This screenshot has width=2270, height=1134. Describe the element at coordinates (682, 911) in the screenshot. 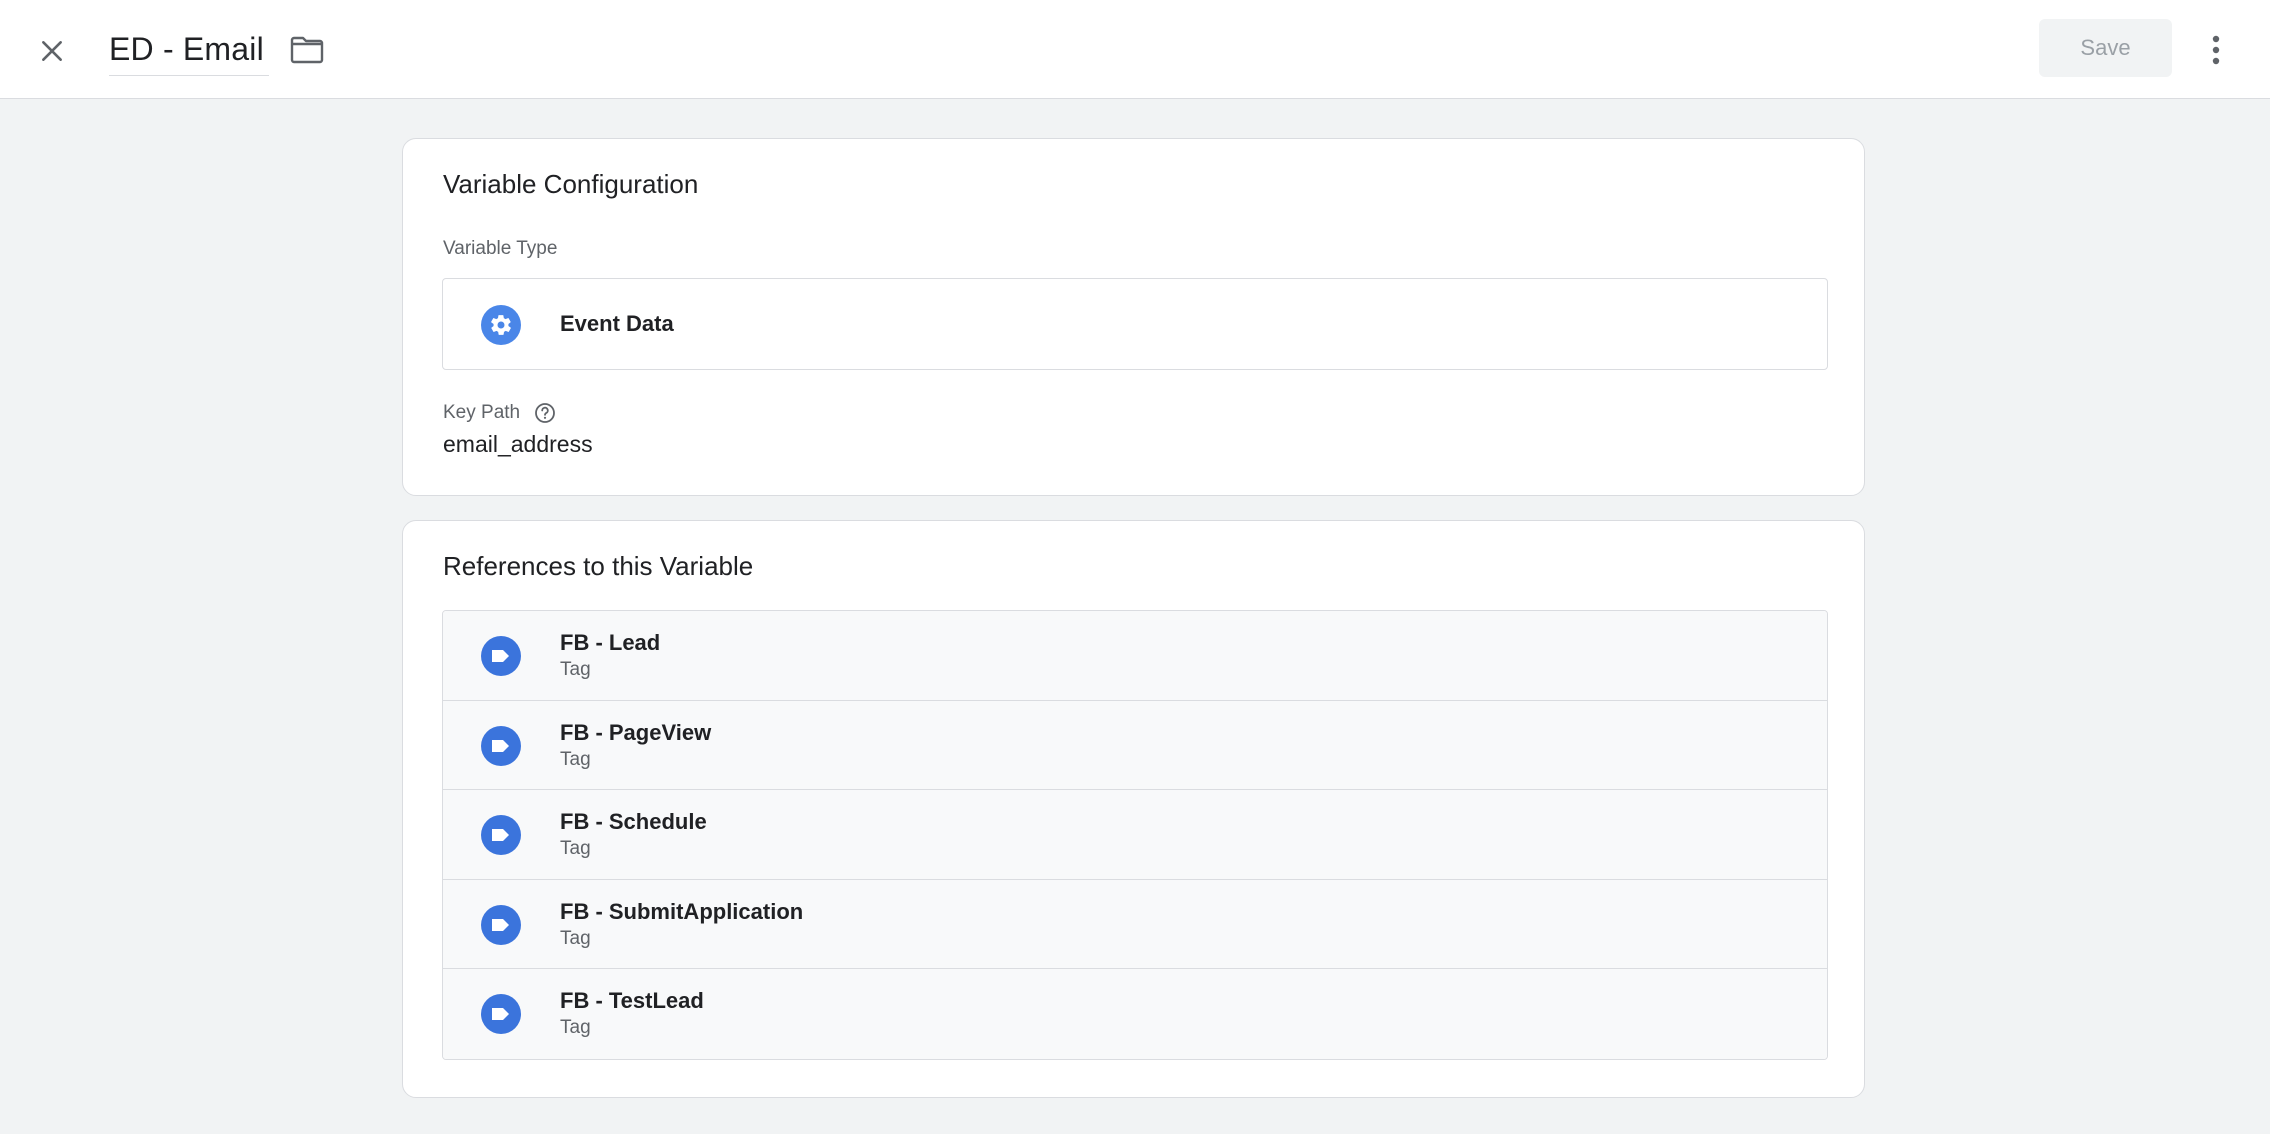

I see `reference-name: FB - SubmitApplication` at that location.